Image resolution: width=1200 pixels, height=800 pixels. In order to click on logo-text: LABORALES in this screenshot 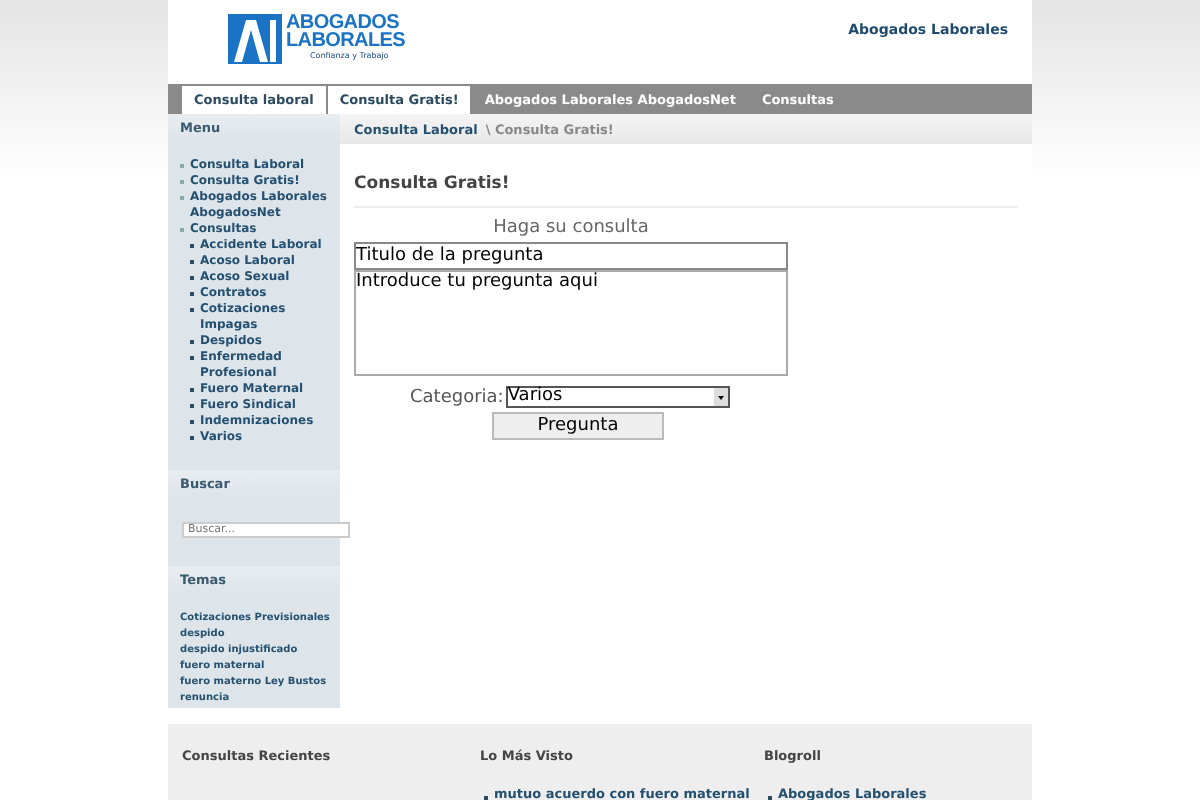, I will do `click(346, 41)`.